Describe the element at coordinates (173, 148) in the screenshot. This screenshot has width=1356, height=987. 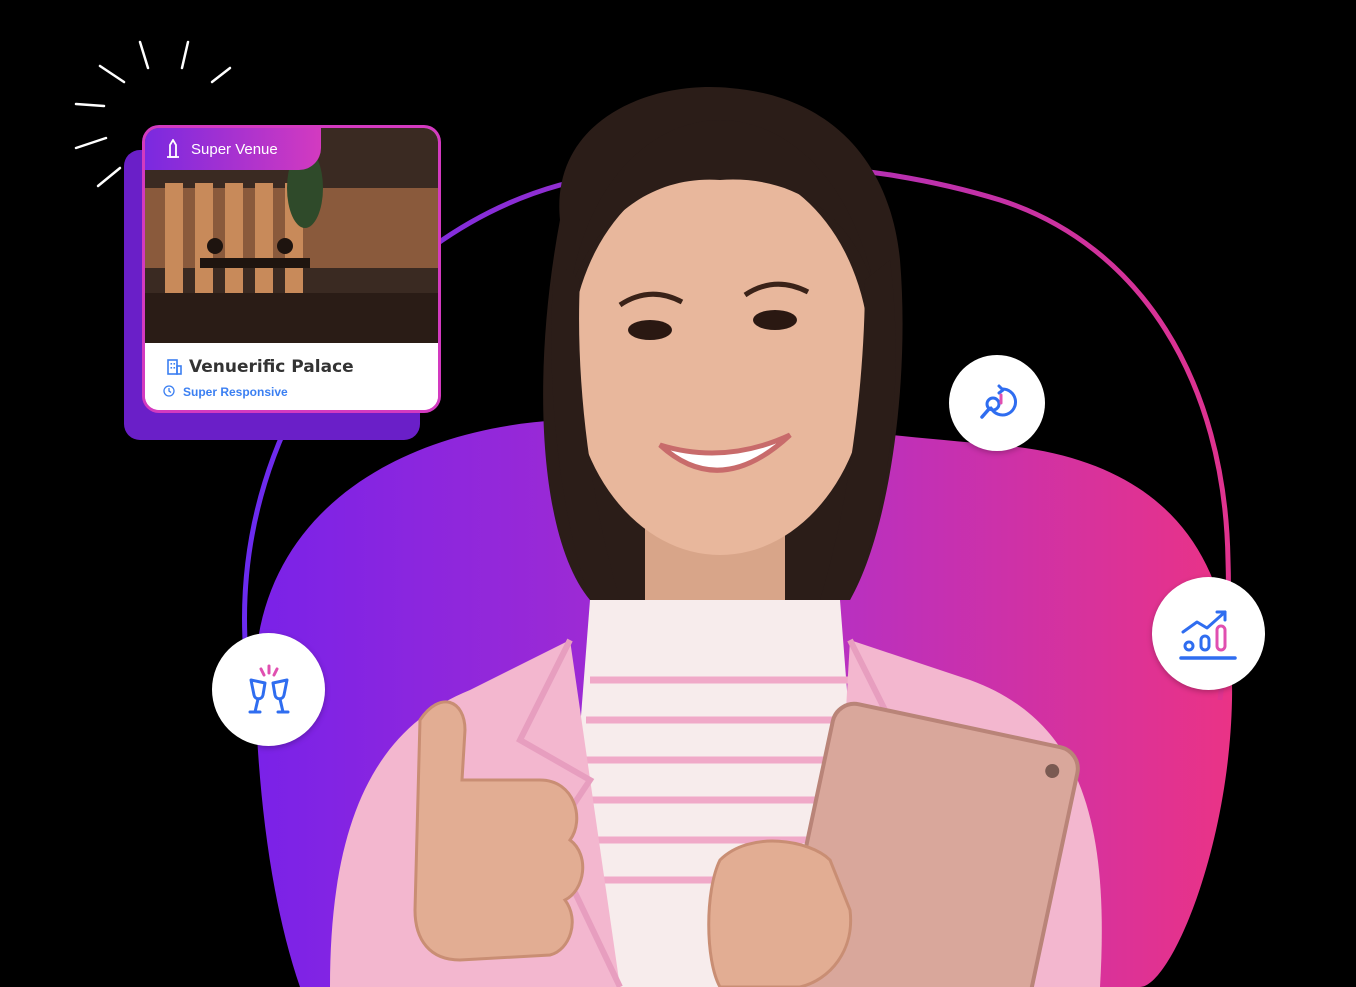
I see `venue-badge-icon` at that location.